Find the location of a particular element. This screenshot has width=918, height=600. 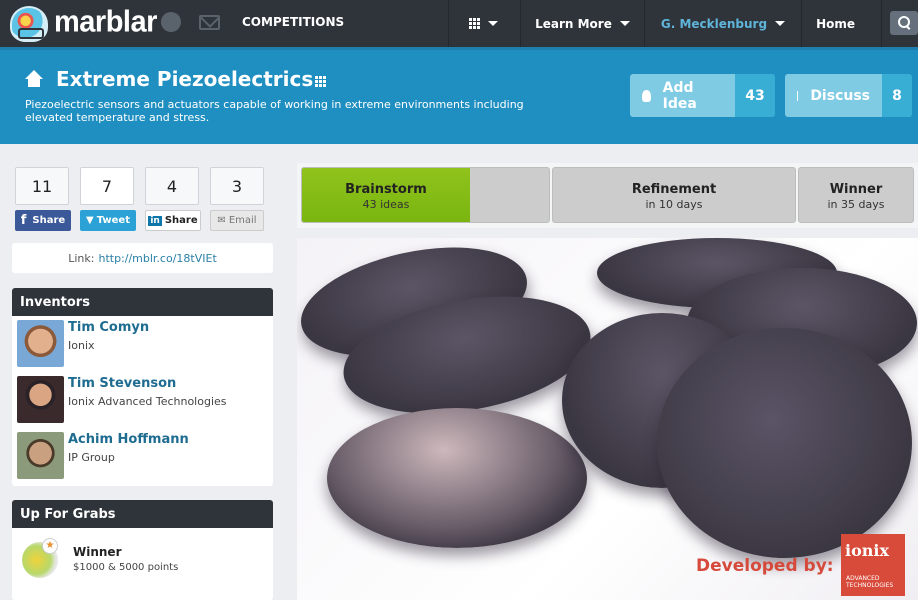

stage-subtitle: 43 ideas is located at coordinates (386, 204).